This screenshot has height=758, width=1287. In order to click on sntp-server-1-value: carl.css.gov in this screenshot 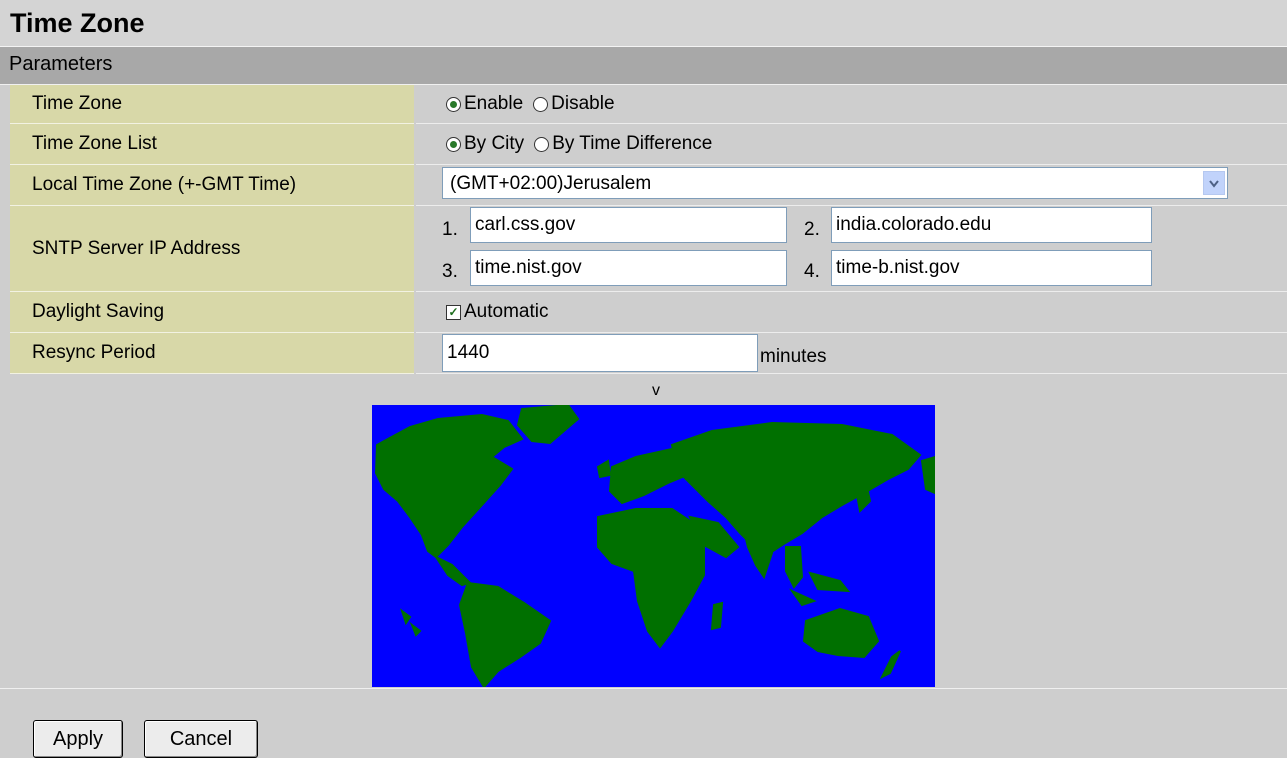, I will do `click(525, 224)`.